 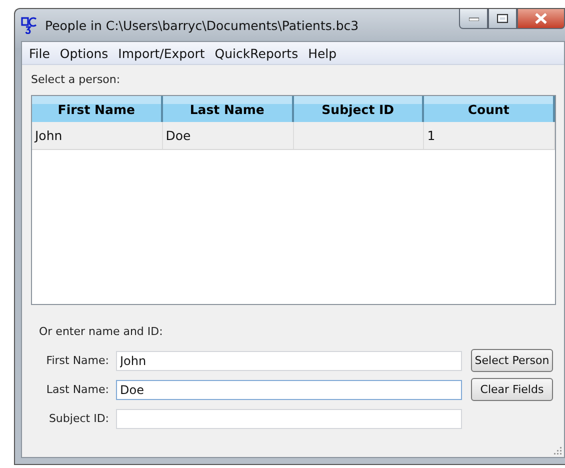 What do you see at coordinates (228, 135) in the screenshot?
I see `table-cell: Doe` at bounding box center [228, 135].